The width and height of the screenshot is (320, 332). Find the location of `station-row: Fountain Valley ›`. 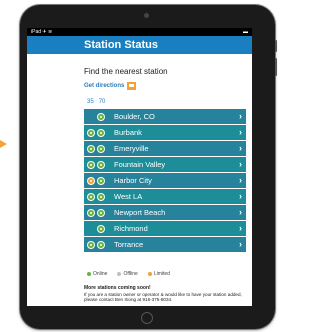

station-row: Fountain Valley › is located at coordinates (165, 164).